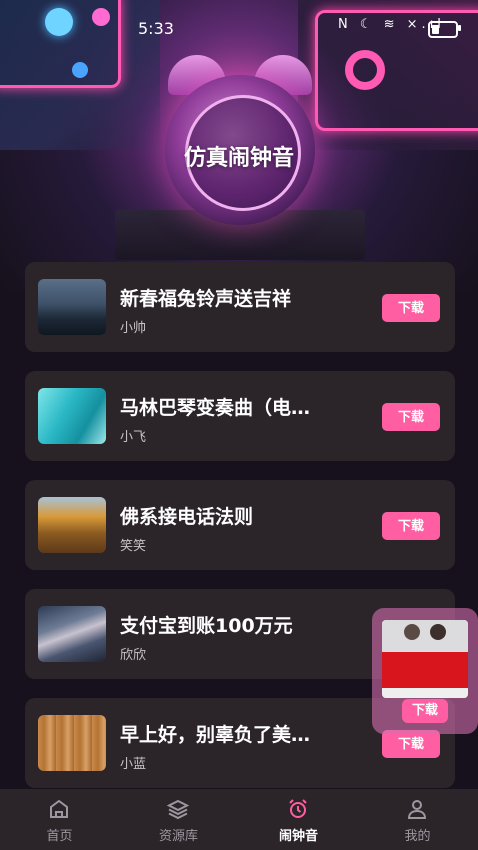  Describe the element at coordinates (59, 808) in the screenshot. I see `home-icon` at that location.